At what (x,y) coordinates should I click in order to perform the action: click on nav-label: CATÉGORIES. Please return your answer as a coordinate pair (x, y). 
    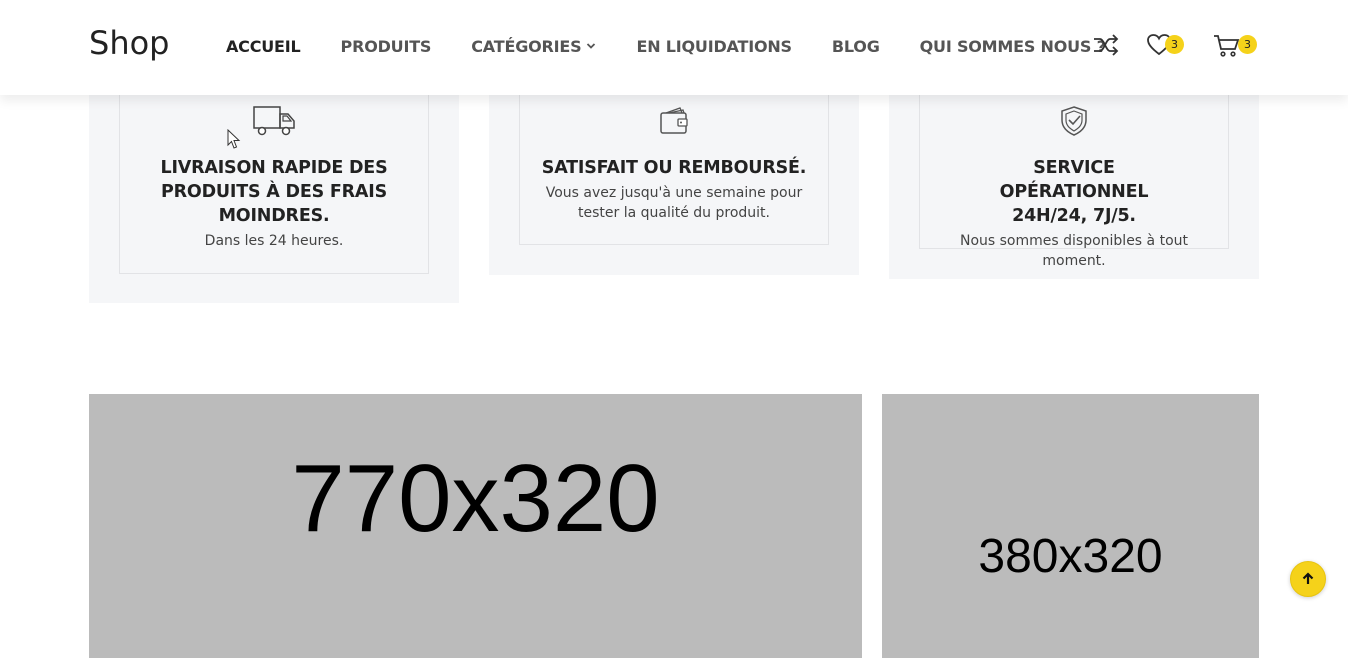
    Looking at the image, I should click on (526, 46).